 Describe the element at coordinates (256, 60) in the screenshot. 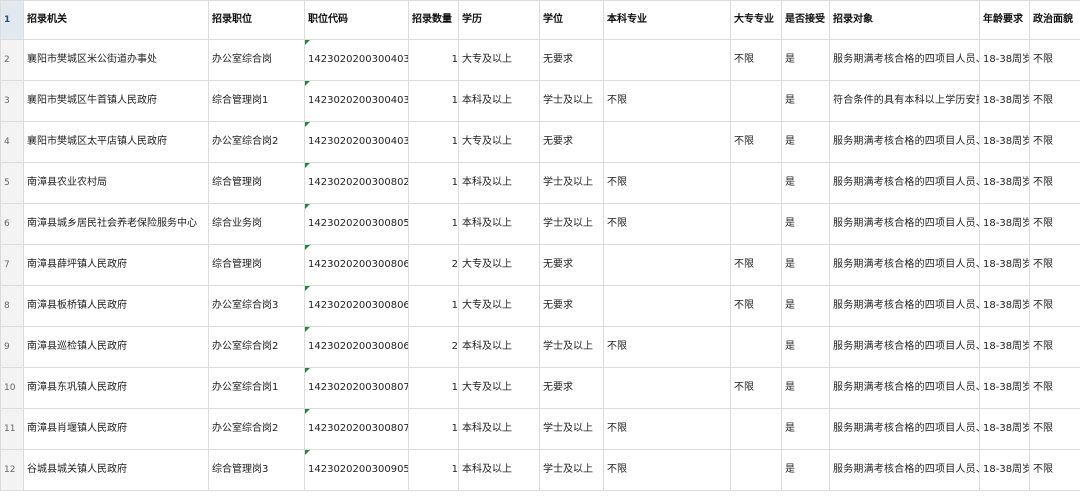

I see `cell-position: 办公室综合岗` at that location.